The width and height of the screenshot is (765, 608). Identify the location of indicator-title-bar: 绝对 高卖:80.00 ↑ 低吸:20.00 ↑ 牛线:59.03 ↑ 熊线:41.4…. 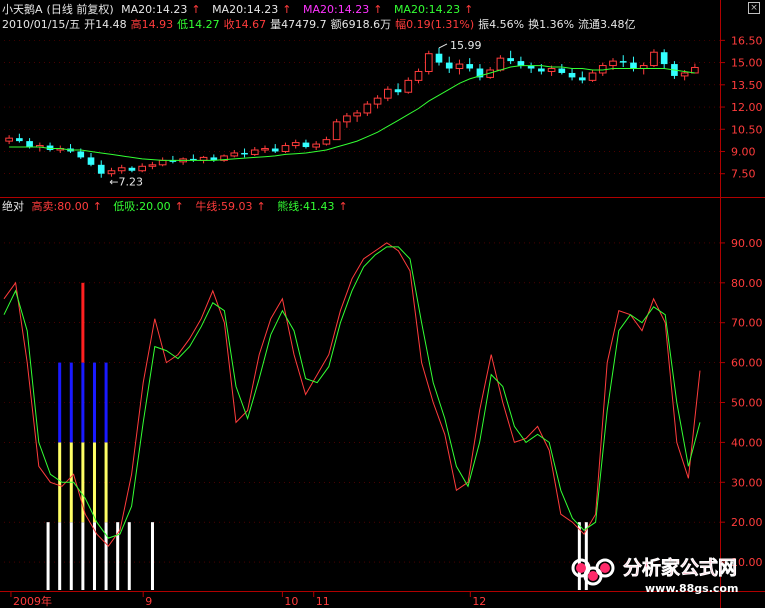
(179, 206).